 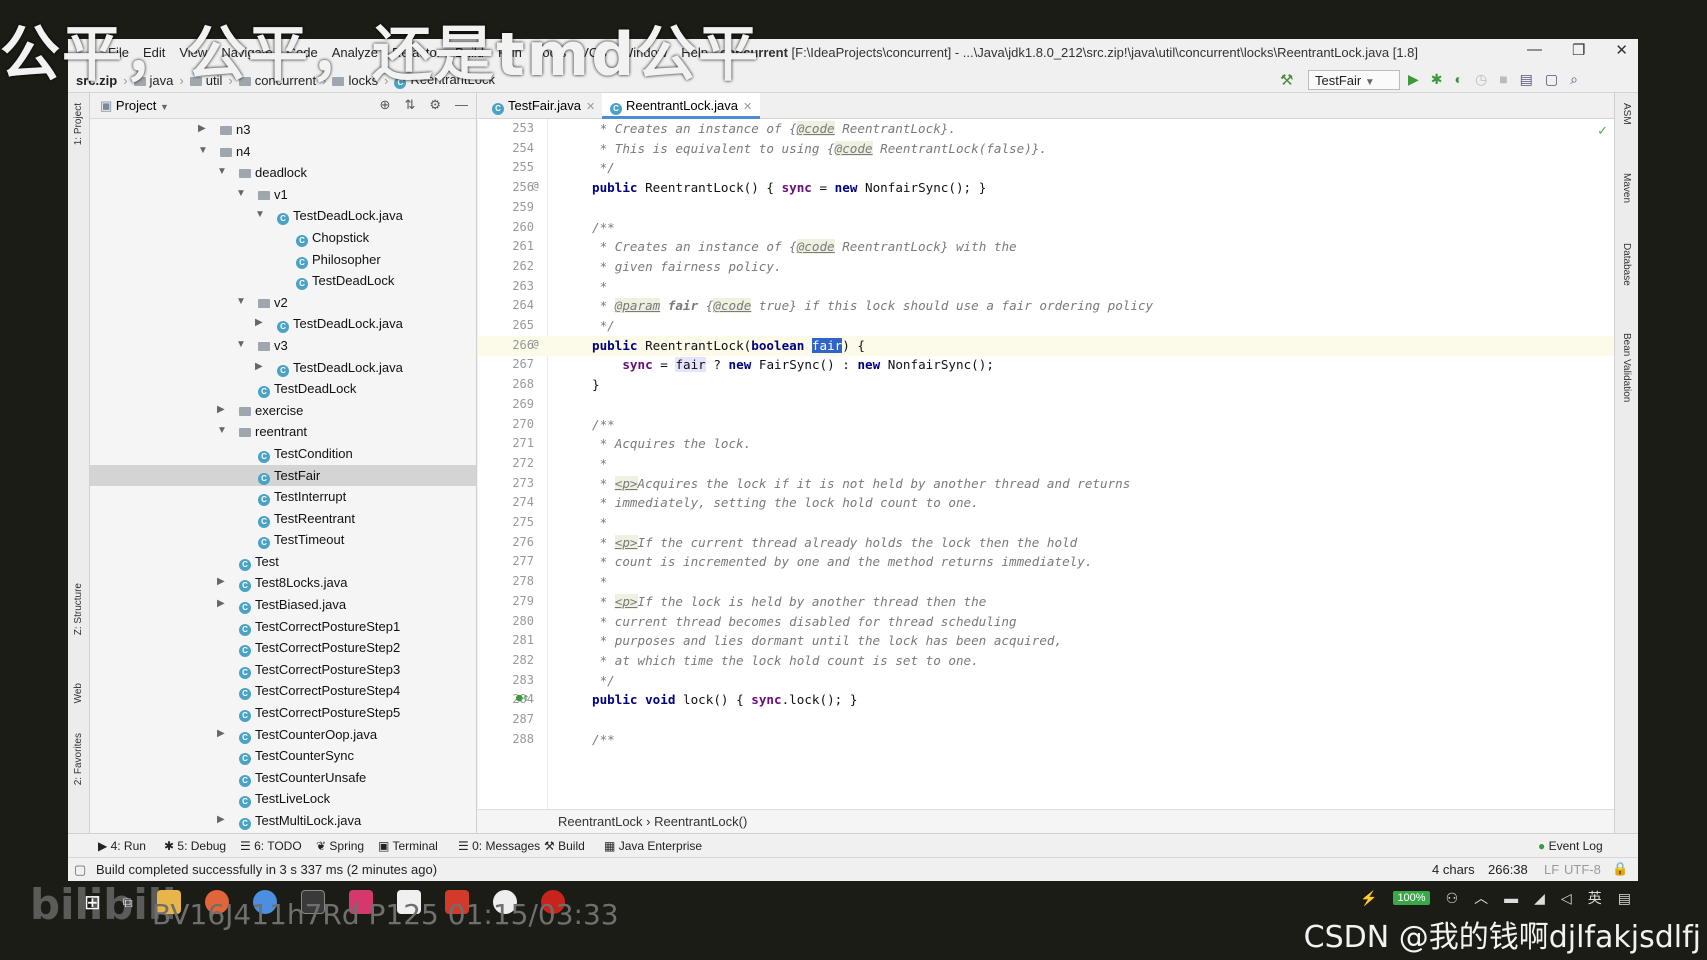 I want to click on build-hammer-icon: ⚒, so click(x=1286, y=80).